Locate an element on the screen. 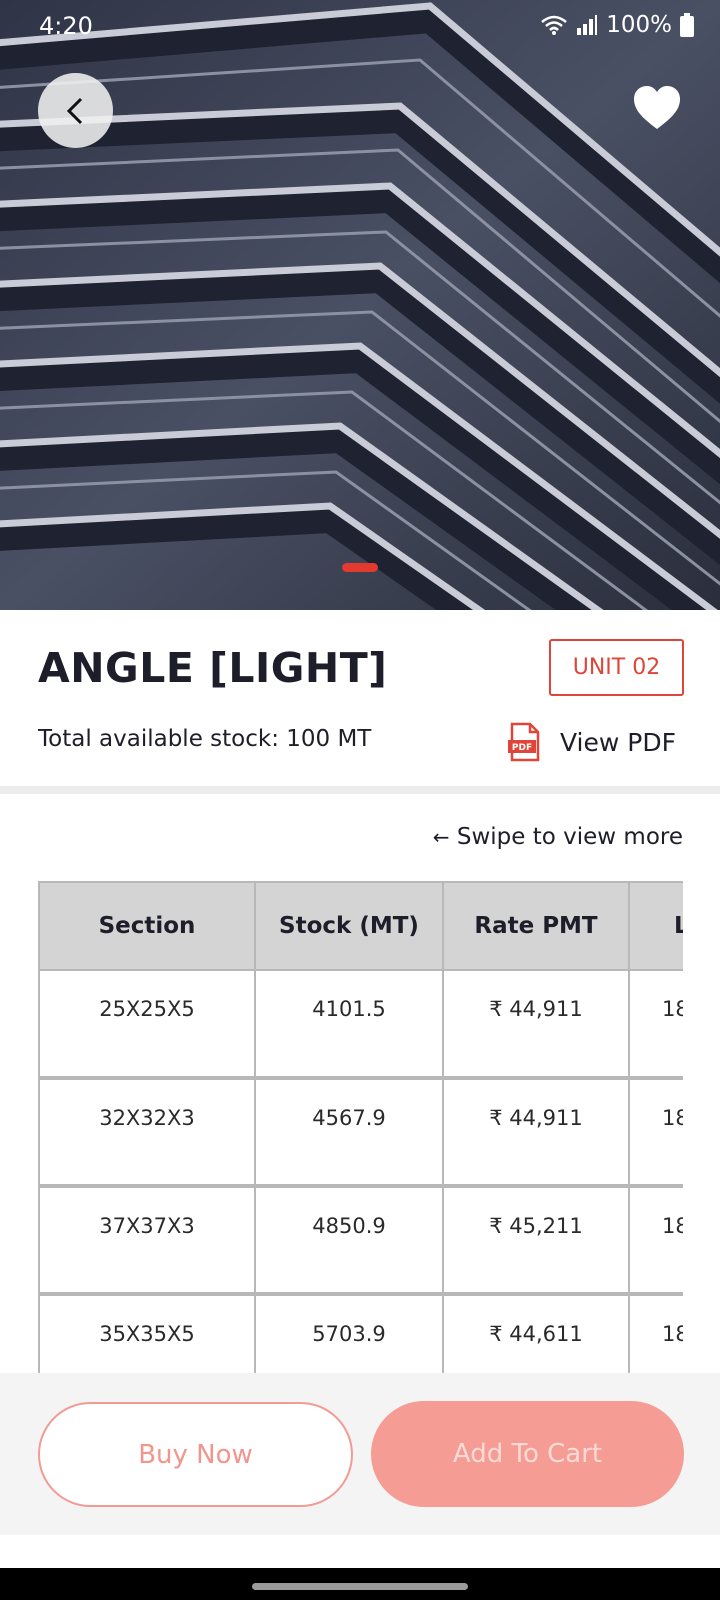  column-header-stock: Stock (MT) is located at coordinates (349, 926).